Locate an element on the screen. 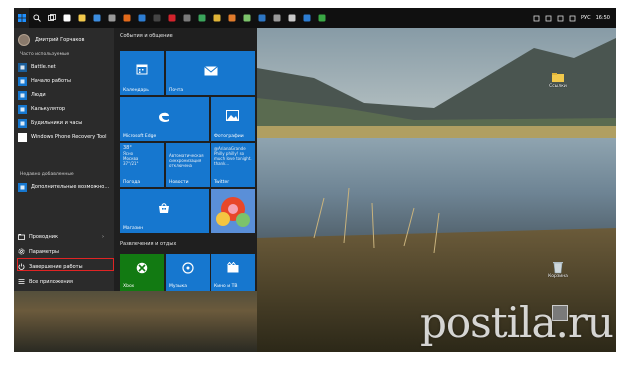  tile-label: Музыка is located at coordinates (178, 286).